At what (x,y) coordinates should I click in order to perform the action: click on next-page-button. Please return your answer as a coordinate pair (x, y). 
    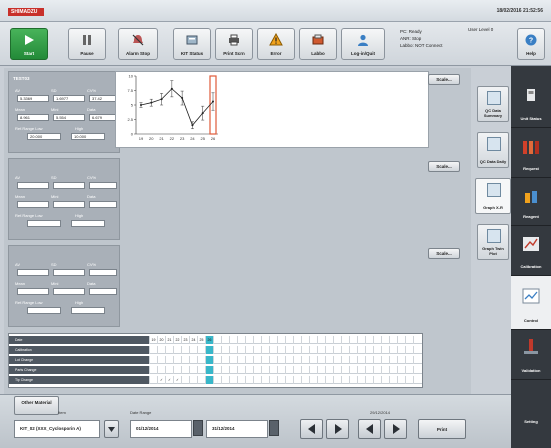
    Looking at the image, I should click on (337, 429).